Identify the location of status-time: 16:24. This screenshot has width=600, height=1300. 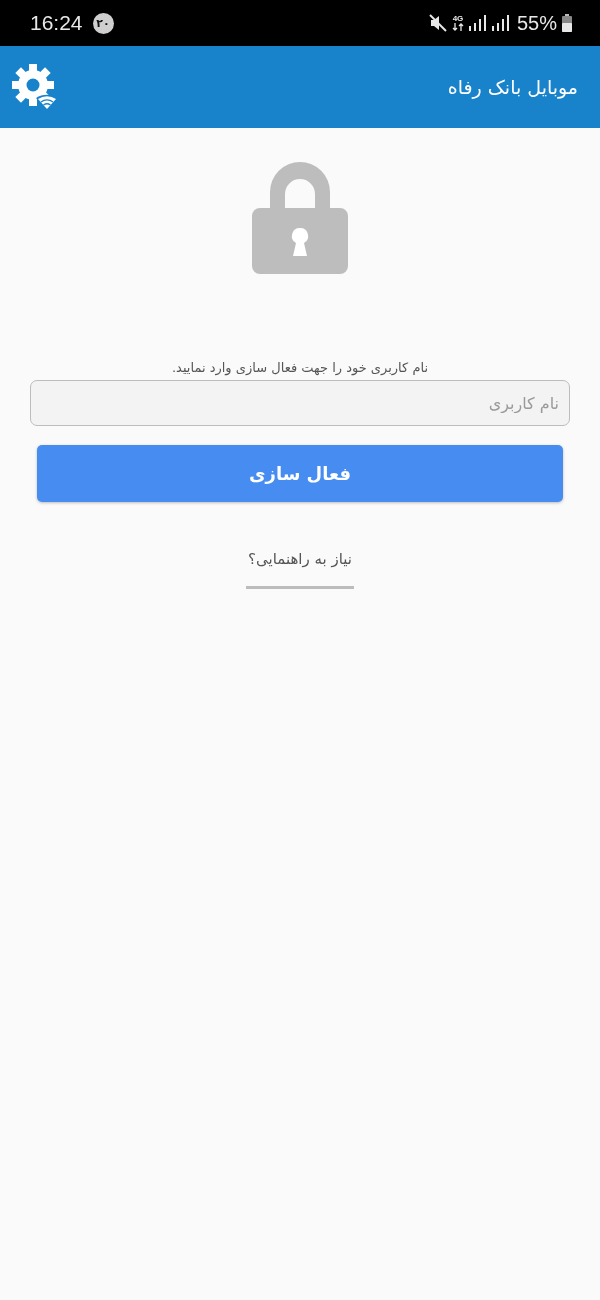
(56, 23).